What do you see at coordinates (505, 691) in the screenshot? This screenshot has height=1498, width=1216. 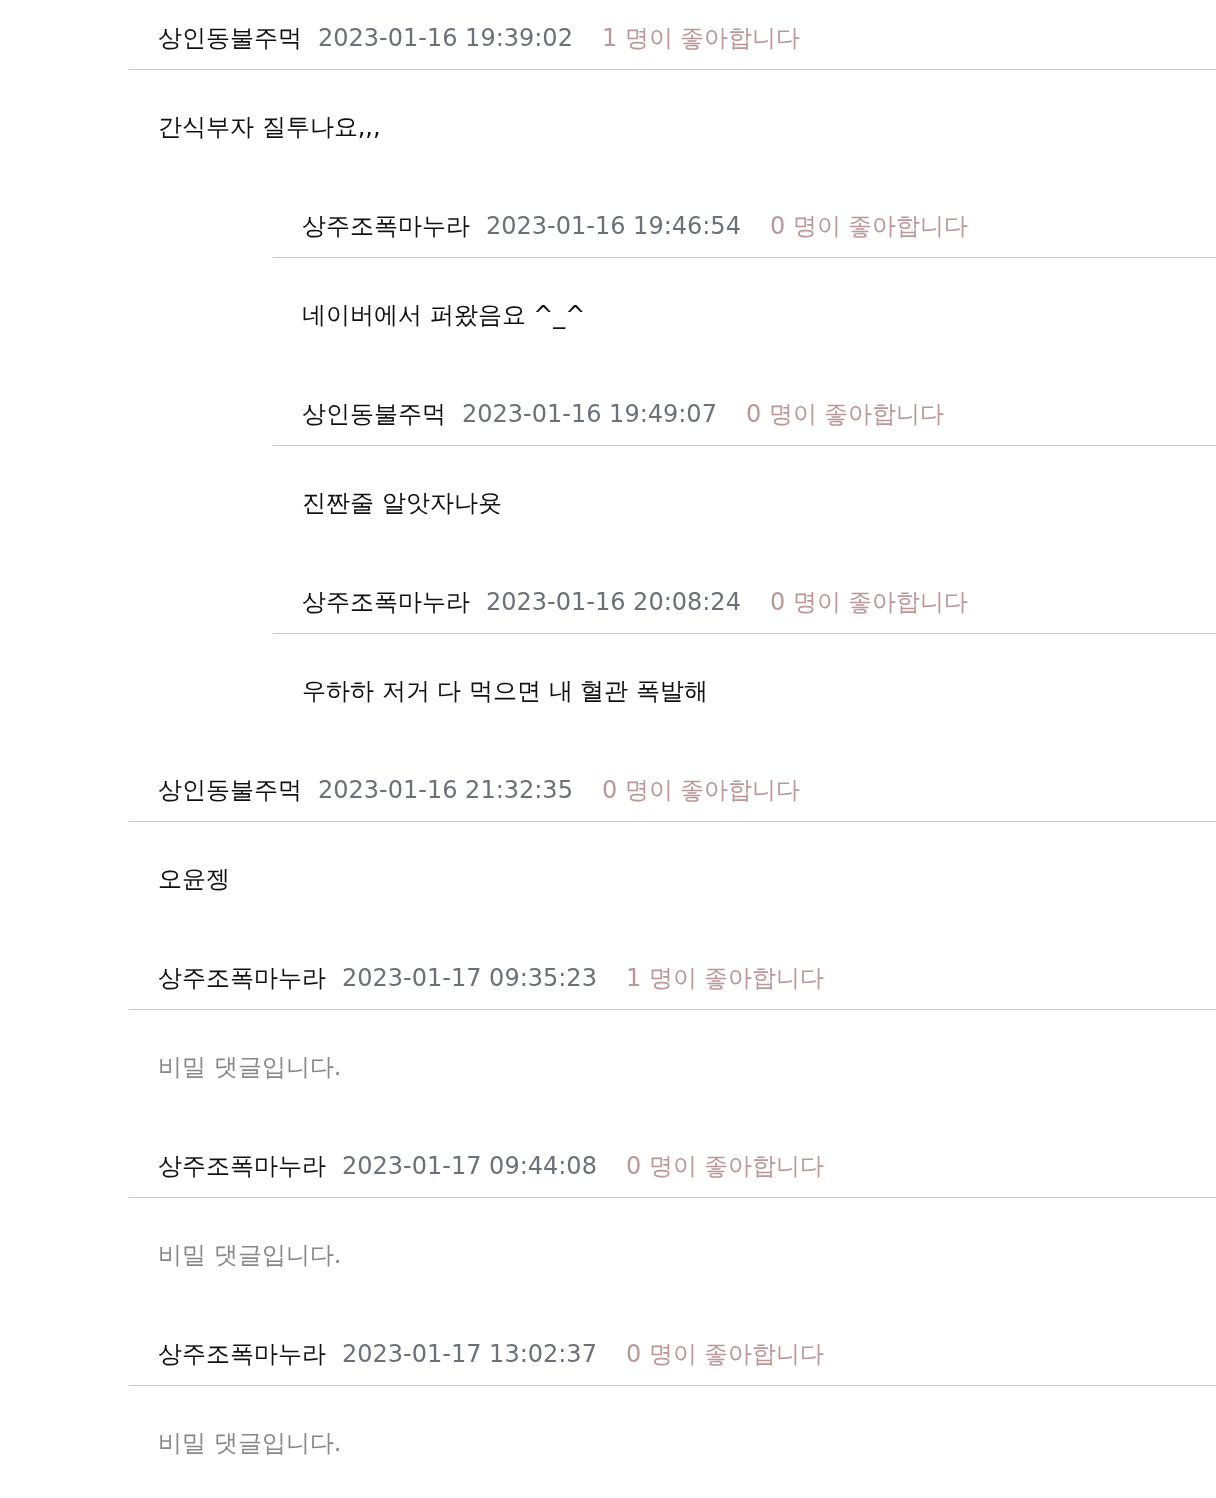 I see `comment-text: 우하하 저거 다 먹으면 내 혈관 폭발해` at bounding box center [505, 691].